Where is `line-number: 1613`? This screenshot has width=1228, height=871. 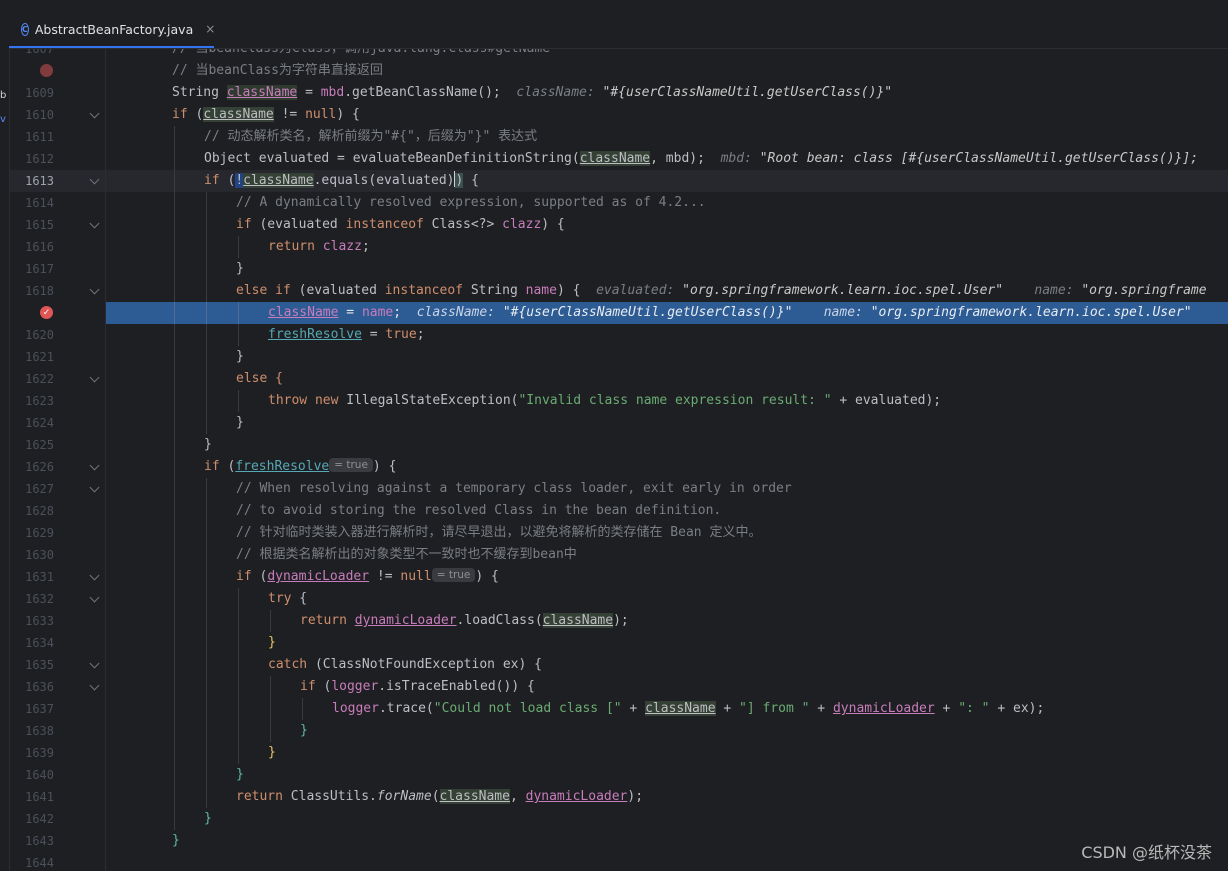
line-number: 1613 is located at coordinates (39, 181).